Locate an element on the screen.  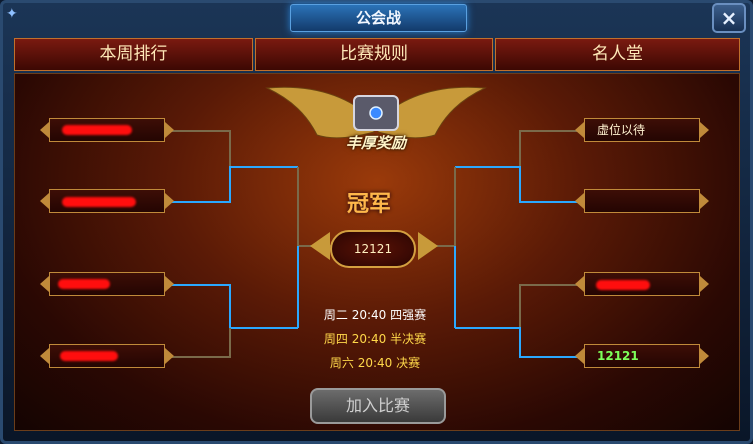
right-wing-ornament-icon is located at coordinates (428, 246).